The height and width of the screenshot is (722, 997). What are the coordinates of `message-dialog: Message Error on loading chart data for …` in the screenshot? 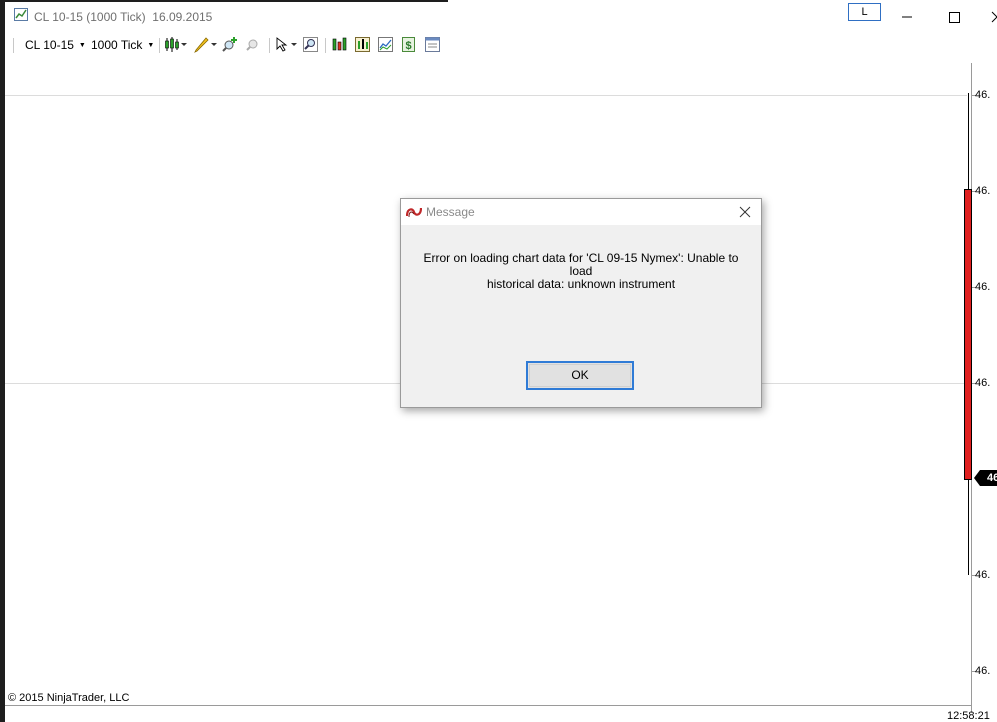 It's located at (581, 303).